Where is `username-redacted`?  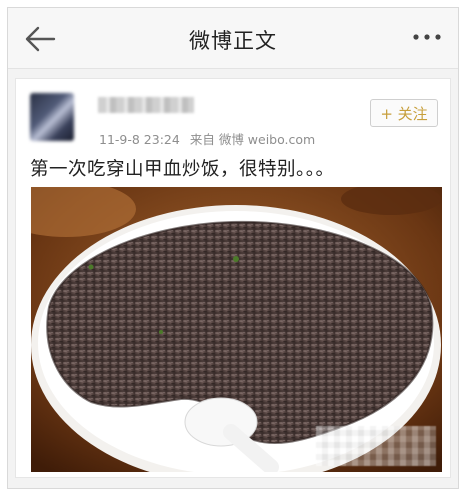
username-redacted is located at coordinates (146, 105).